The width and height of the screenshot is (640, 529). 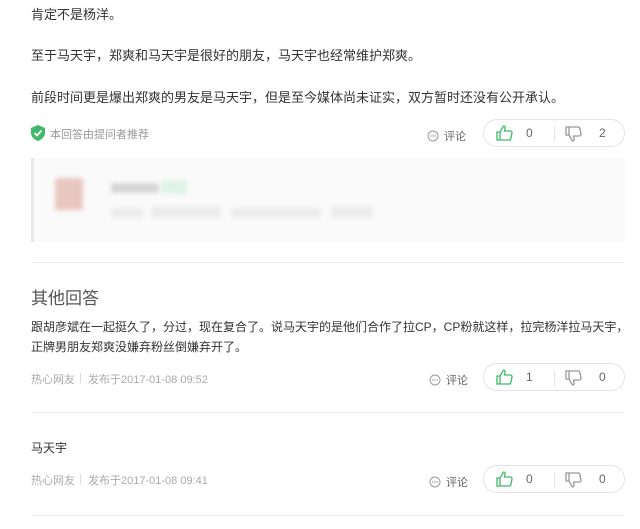 I want to click on publish-time: 发布于2017-01-08 09:41, so click(x=148, y=481).